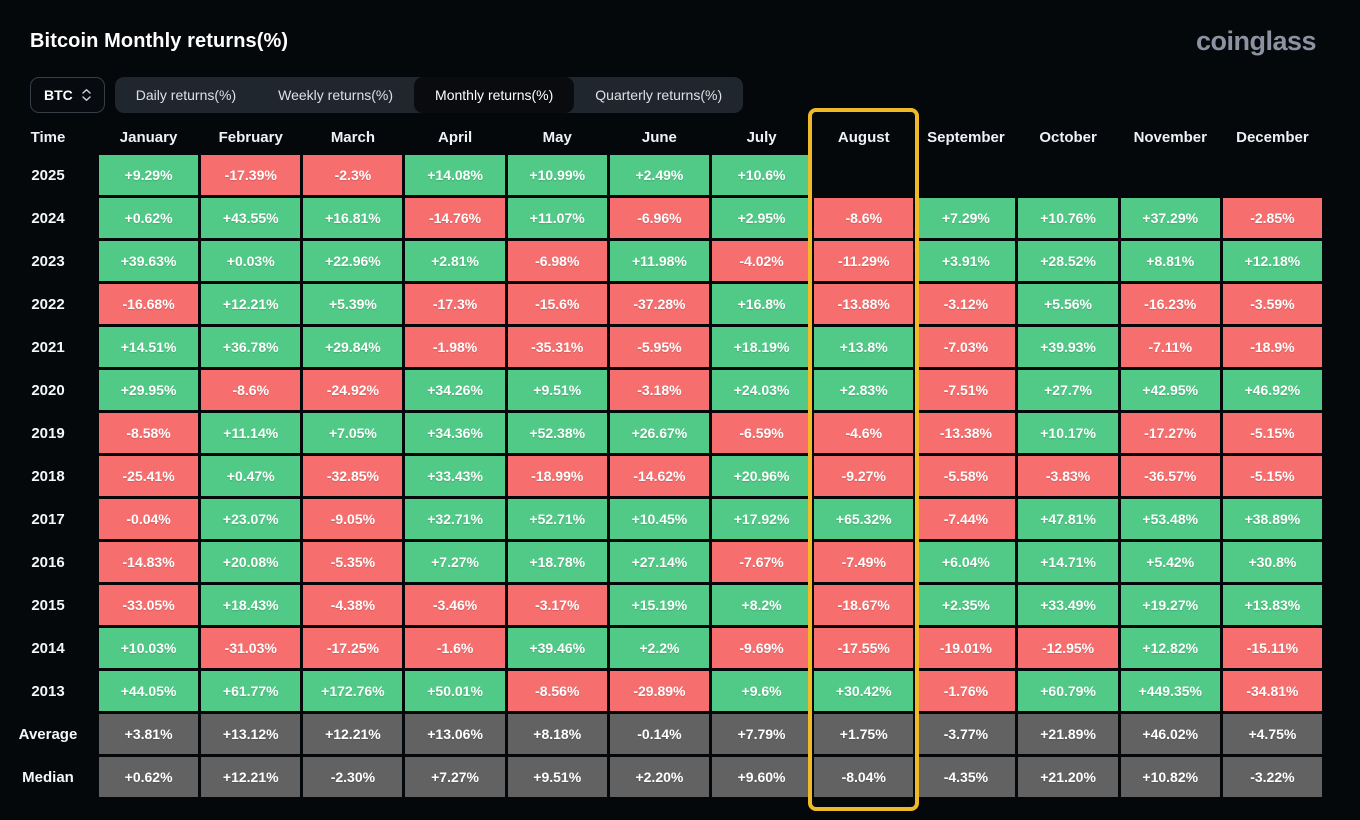 This screenshot has height=820, width=1360. What do you see at coordinates (353, 476) in the screenshot?
I see `cell-2018-march: -32.85%` at bounding box center [353, 476].